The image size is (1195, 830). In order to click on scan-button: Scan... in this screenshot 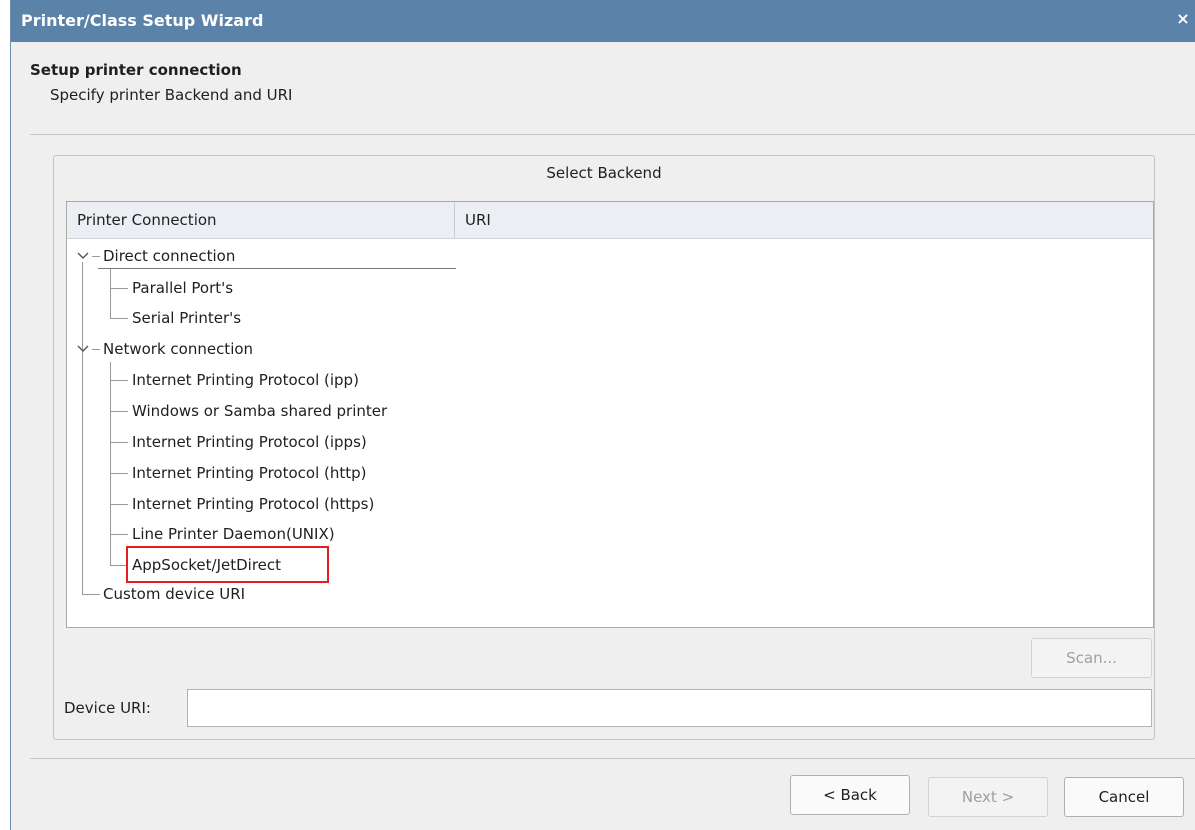, I will do `click(1091, 658)`.